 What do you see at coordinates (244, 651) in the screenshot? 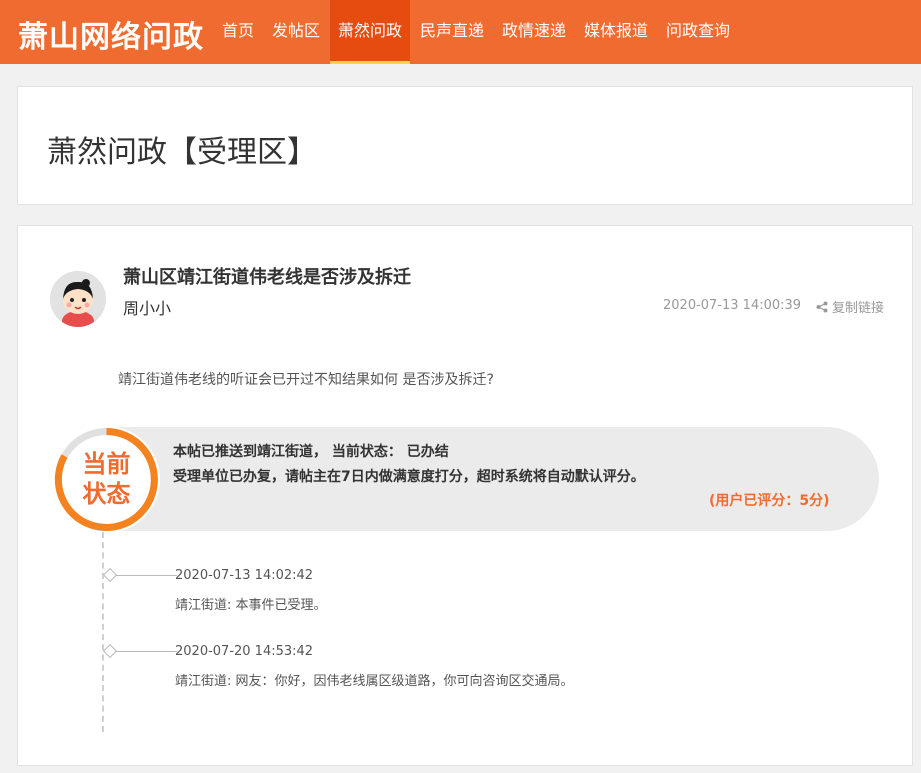
I see `timeline-time: 2020-07-20 14:53:42` at bounding box center [244, 651].